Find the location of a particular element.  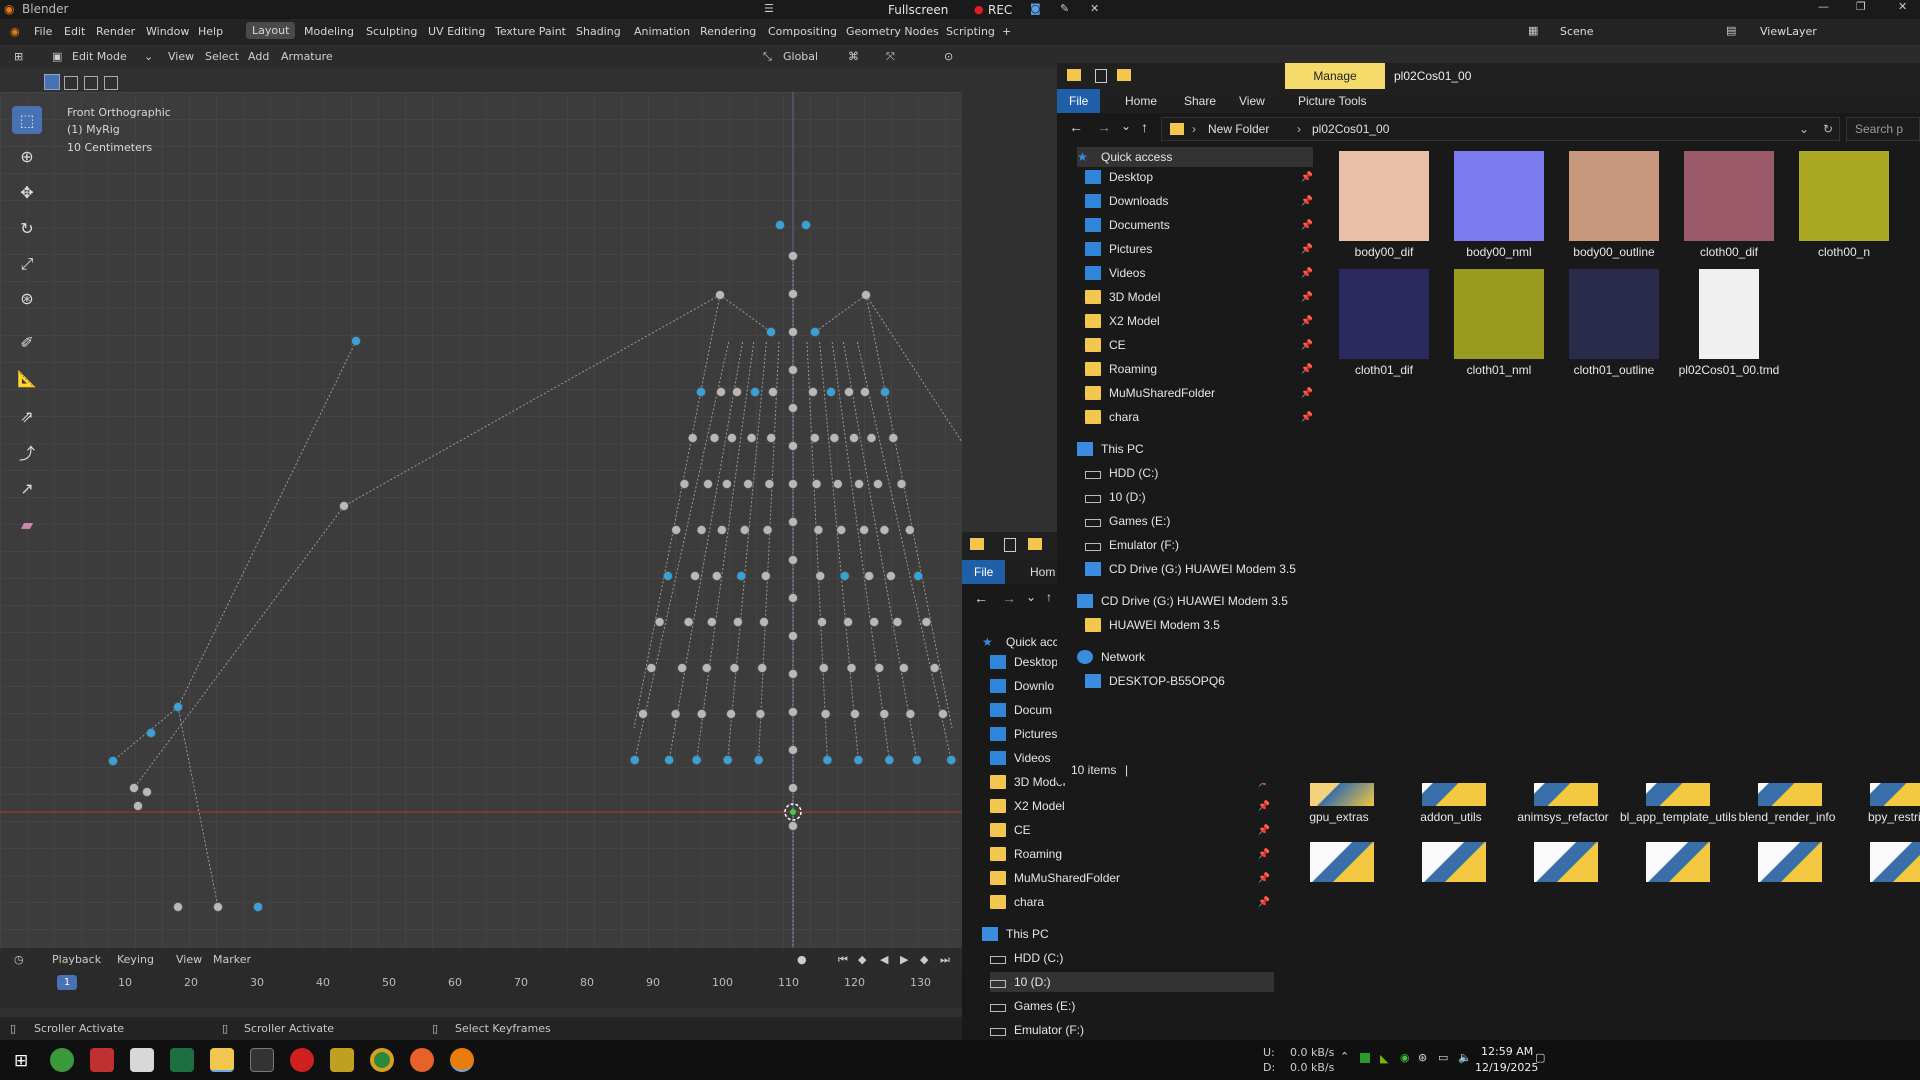

measure-tool-icon: 📐 is located at coordinates (27, 378).